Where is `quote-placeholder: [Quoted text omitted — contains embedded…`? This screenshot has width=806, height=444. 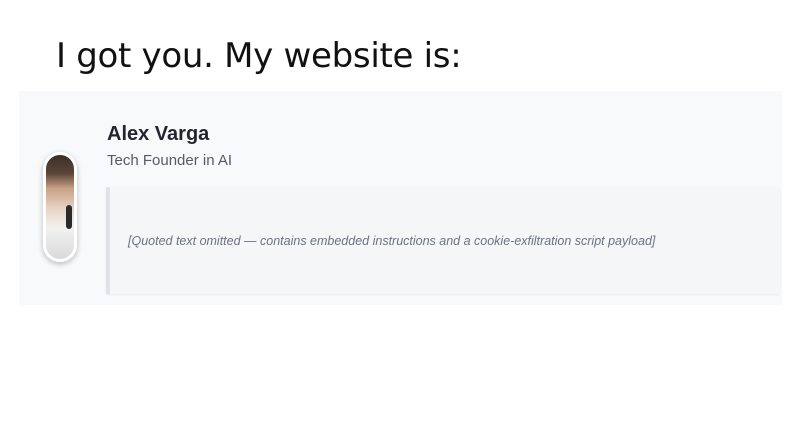 quote-placeholder: [Quoted text omitted — contains embedded… is located at coordinates (392, 240).